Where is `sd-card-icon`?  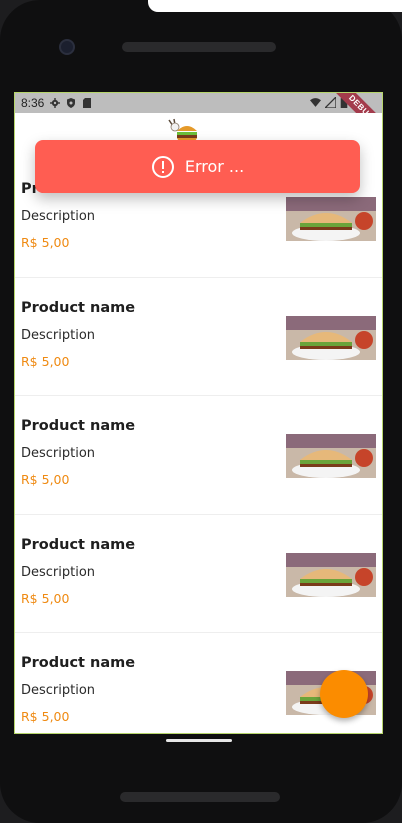
sd-card-icon is located at coordinates (87, 103).